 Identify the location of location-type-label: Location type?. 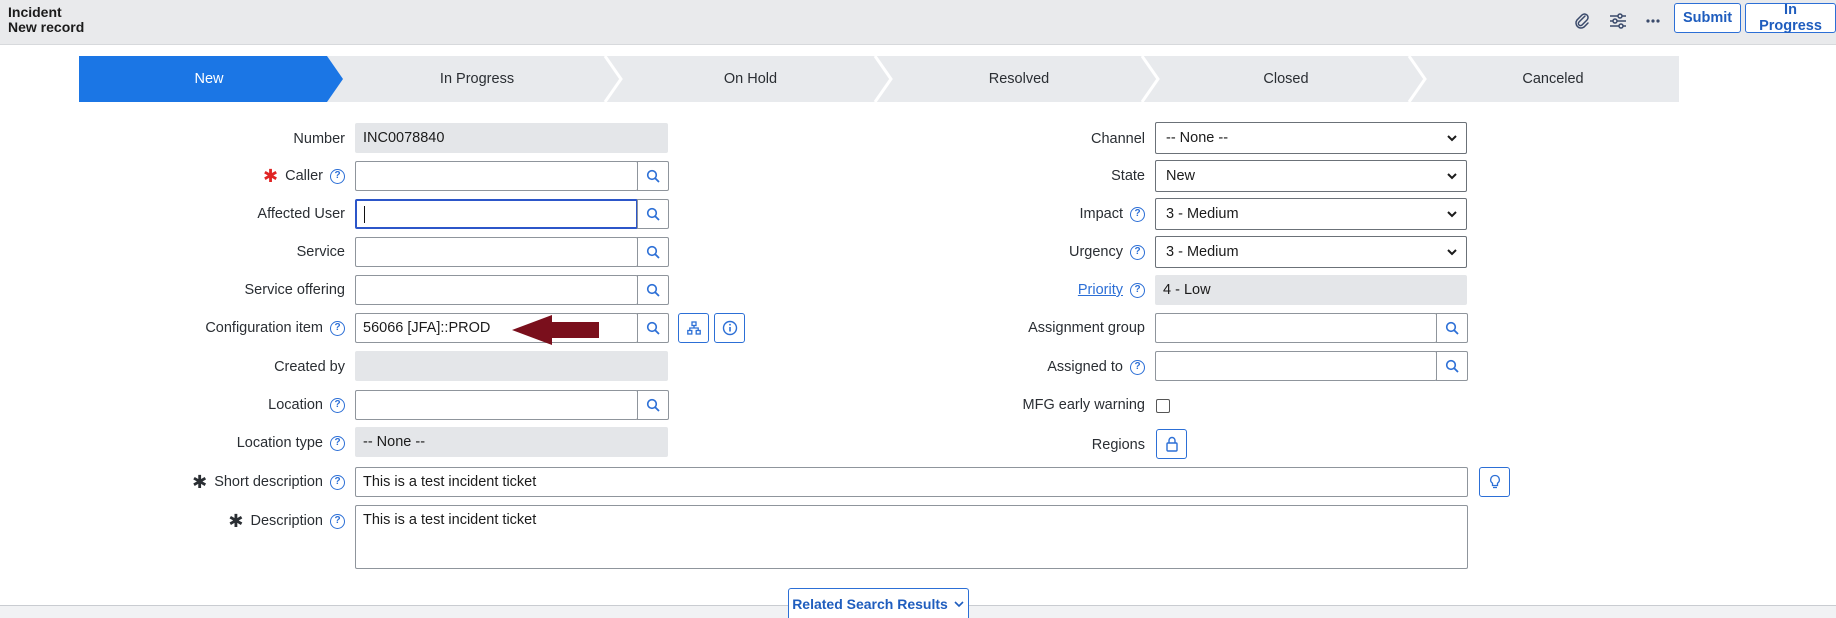
(291, 443).